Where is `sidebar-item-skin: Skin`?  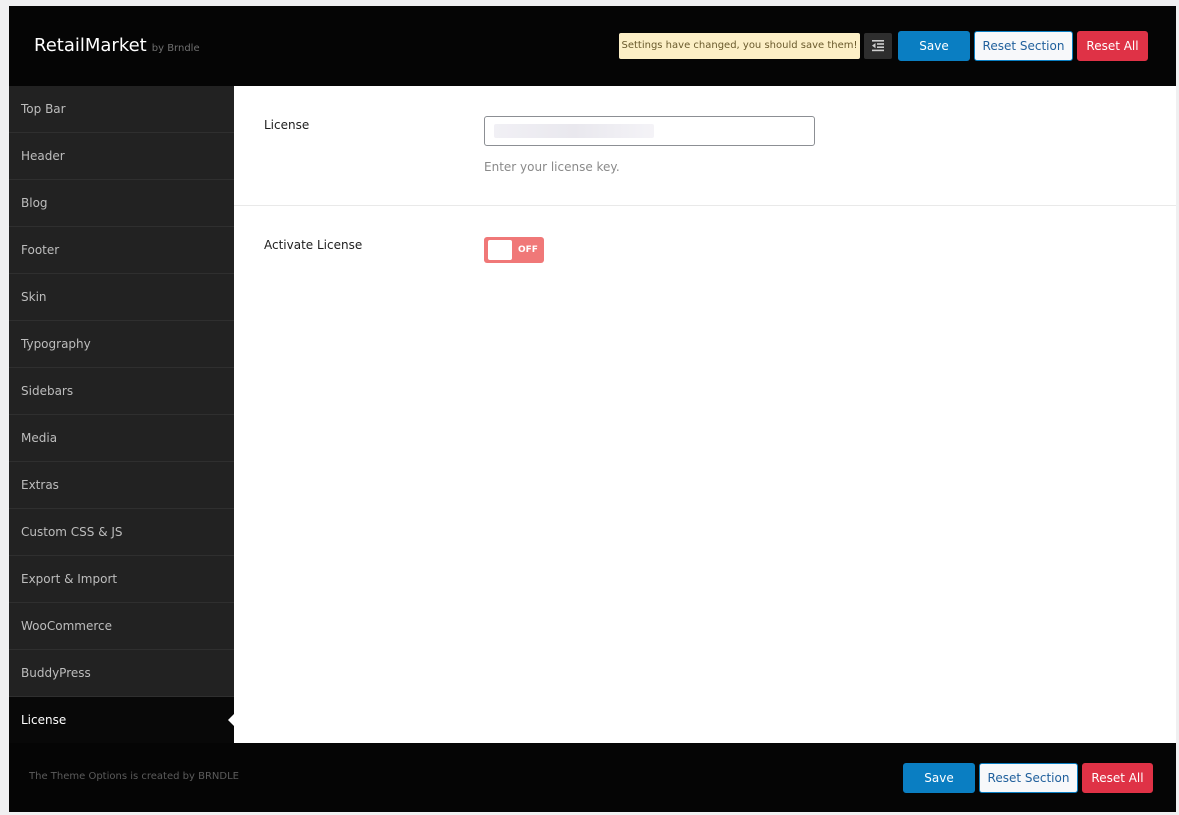 sidebar-item-skin: Skin is located at coordinates (121, 297).